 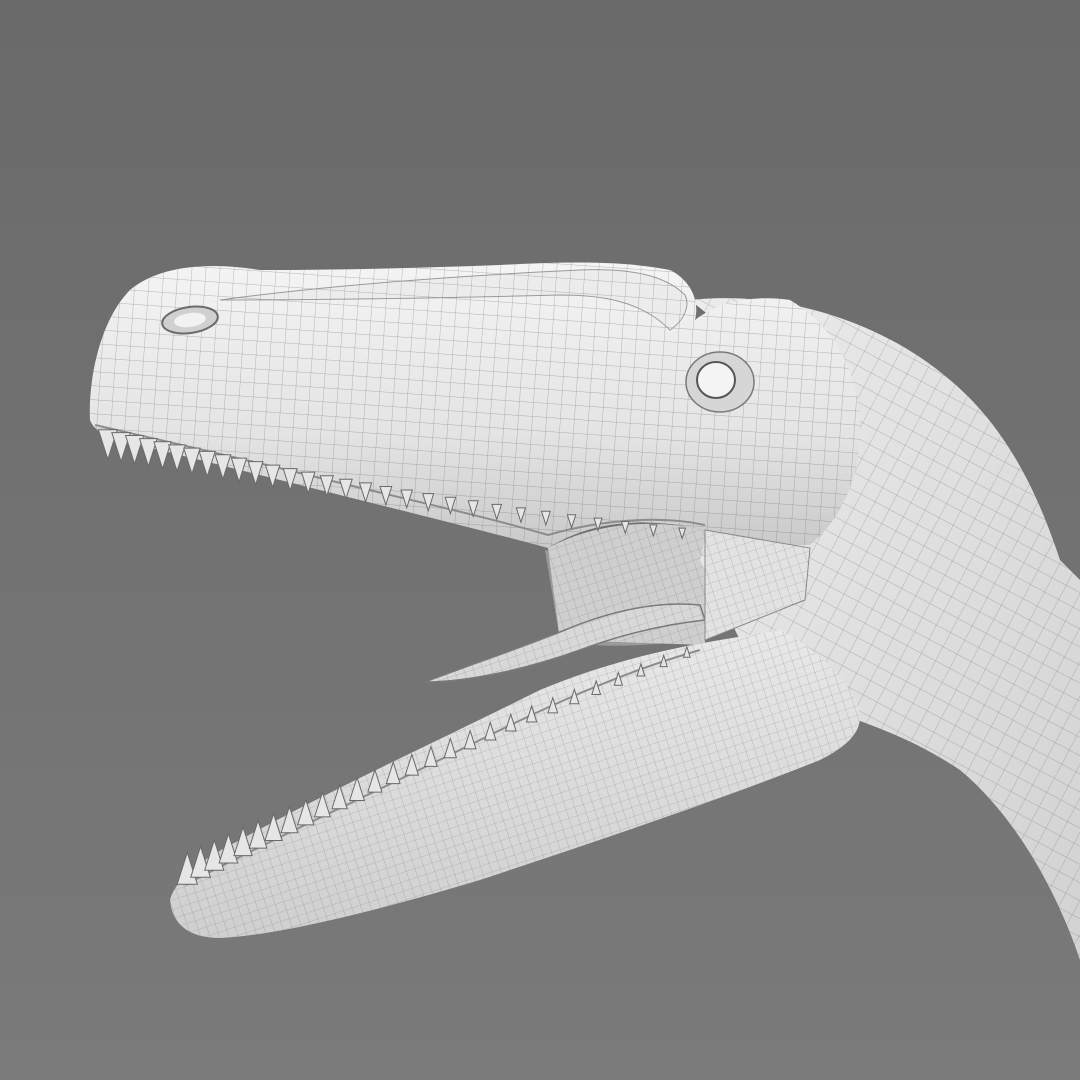 What do you see at coordinates (716, 380) in the screenshot?
I see `eye` at bounding box center [716, 380].